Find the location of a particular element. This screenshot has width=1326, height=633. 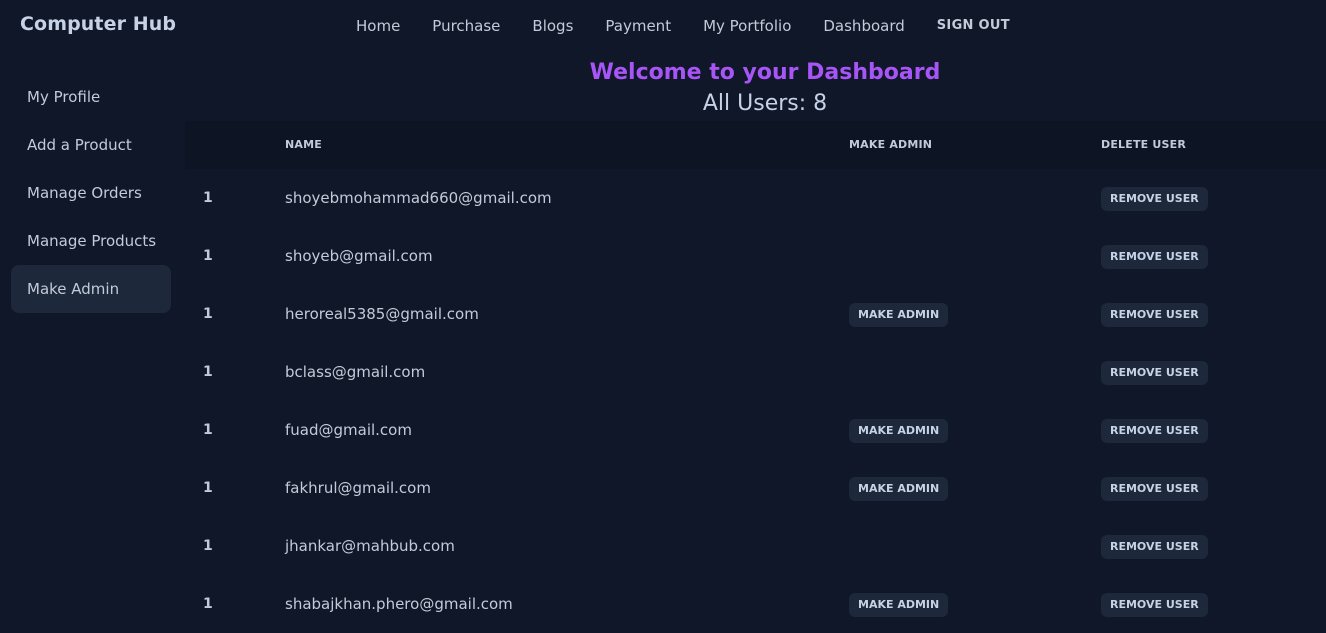

row-email: fuad@gmail.com is located at coordinates (348, 430).